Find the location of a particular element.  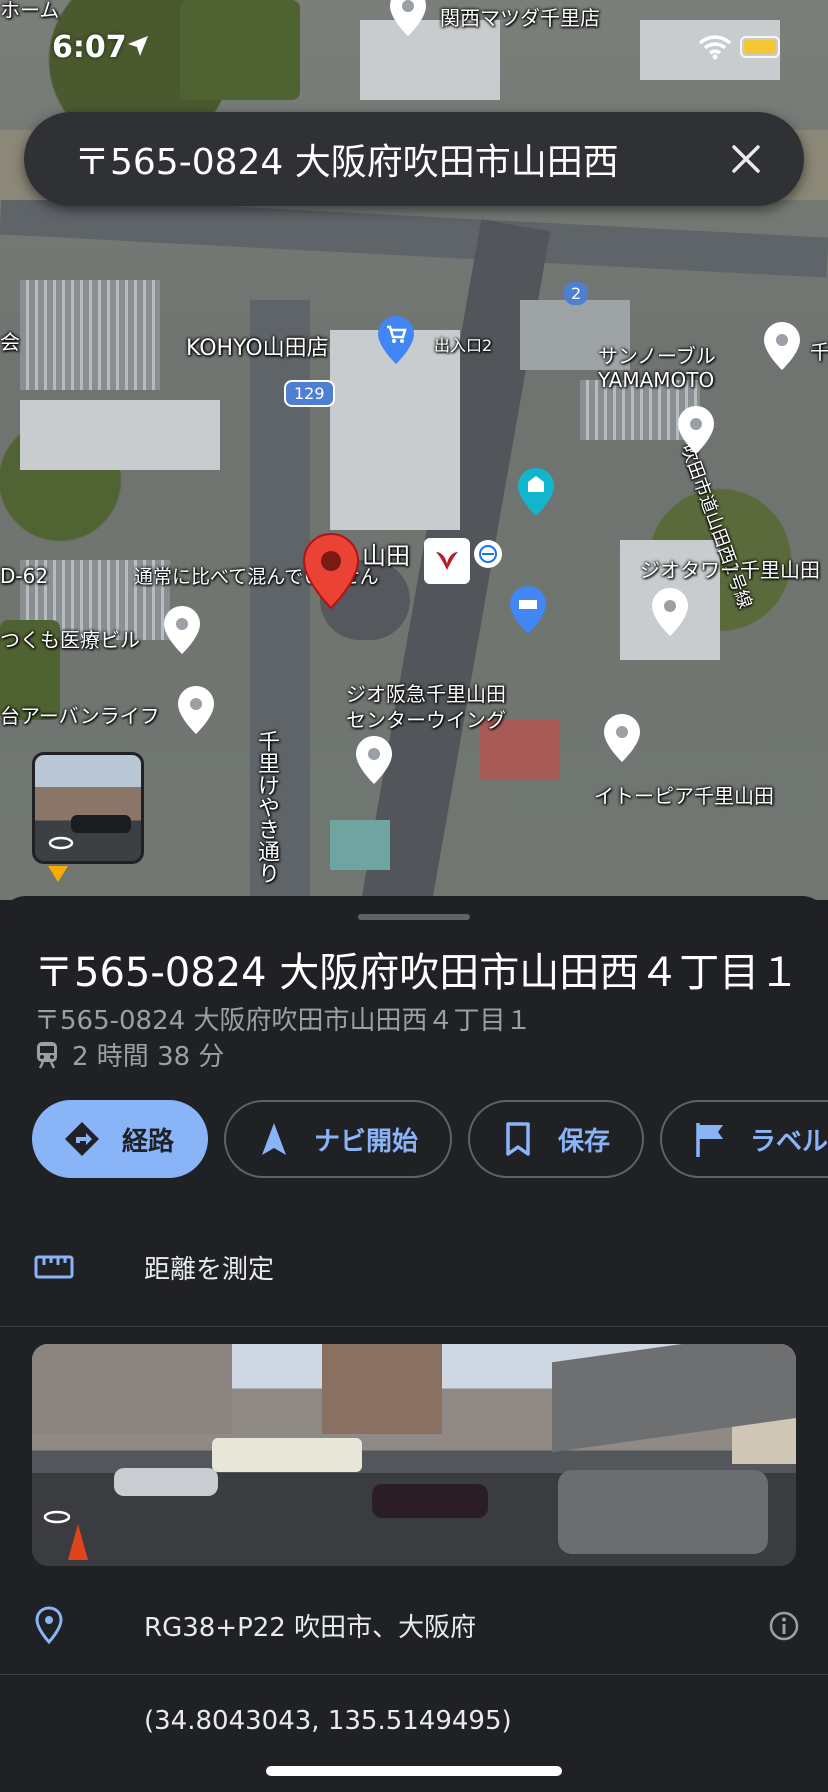

street-view-peg-icon is located at coordinates (58, 874).